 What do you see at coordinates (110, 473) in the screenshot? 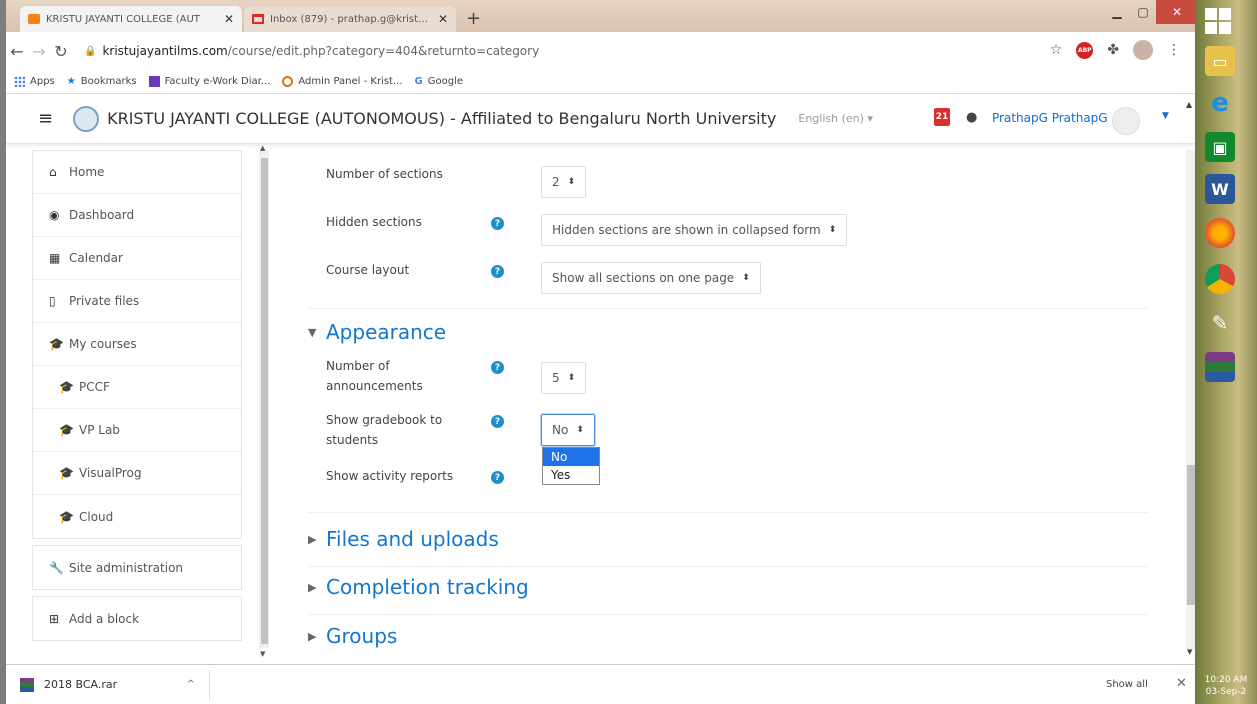
I see `nav-label: VisualProg` at bounding box center [110, 473].